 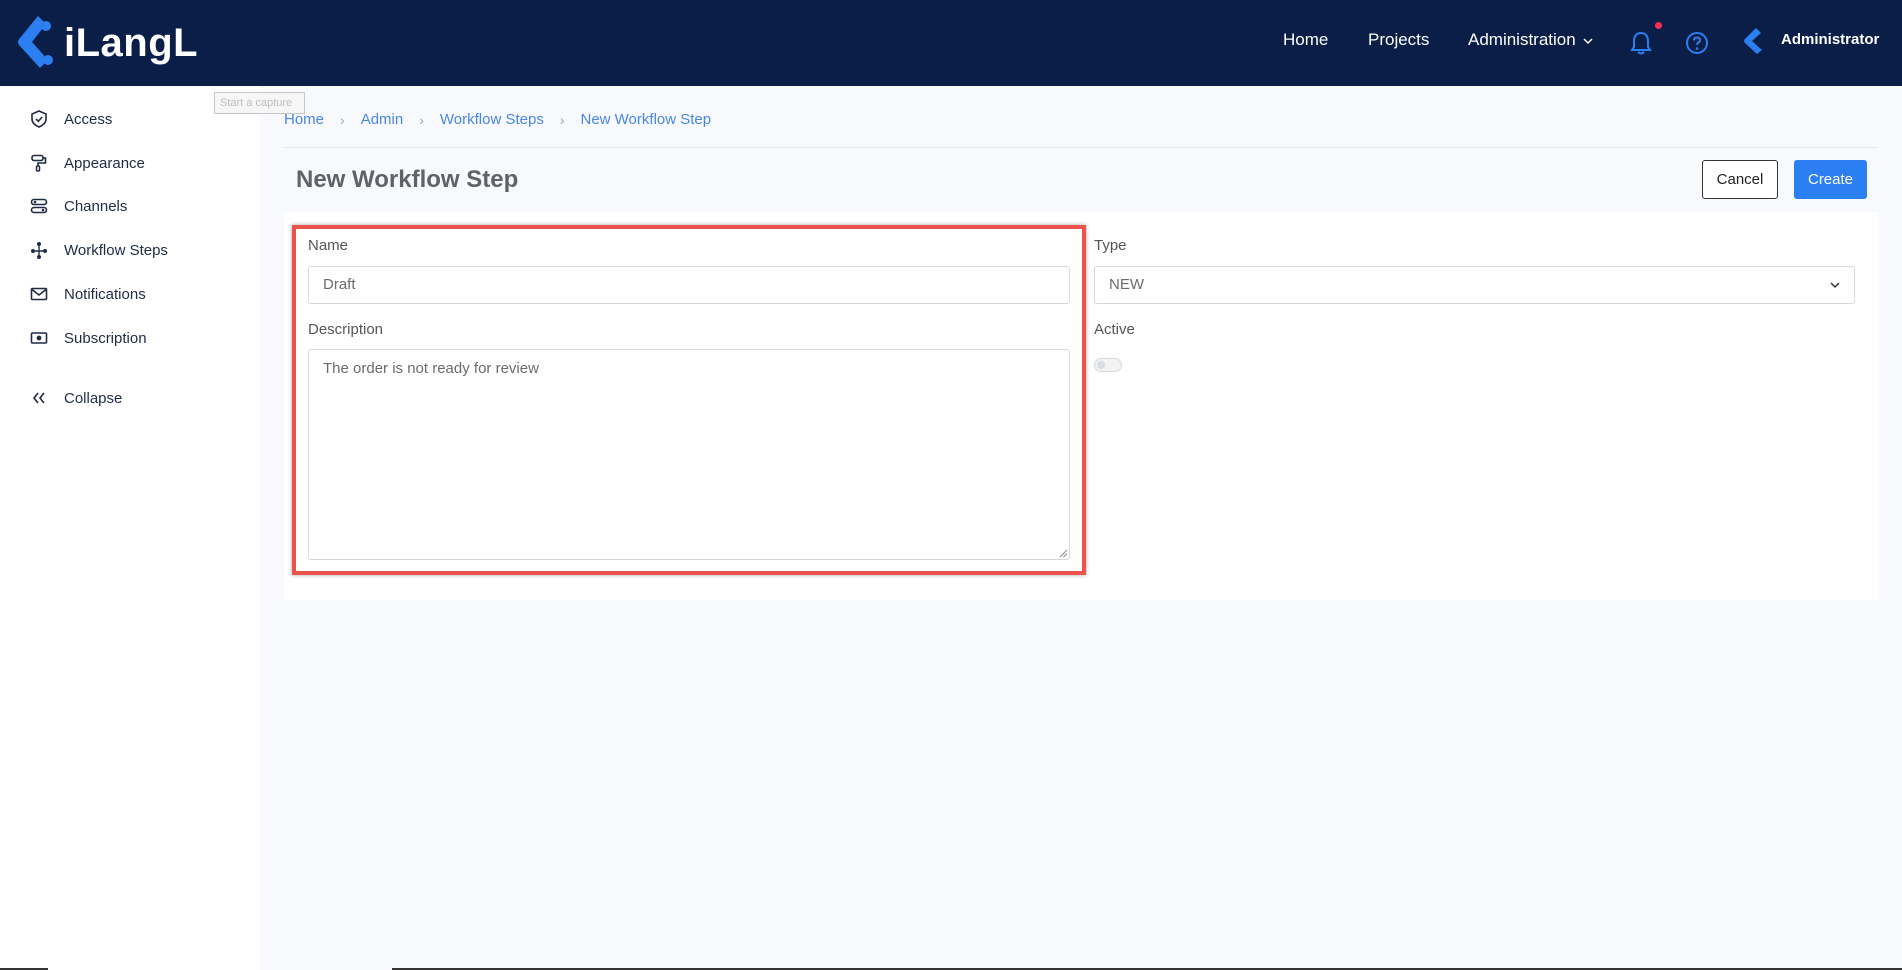 I want to click on workflow-icon, so click(x=39, y=250).